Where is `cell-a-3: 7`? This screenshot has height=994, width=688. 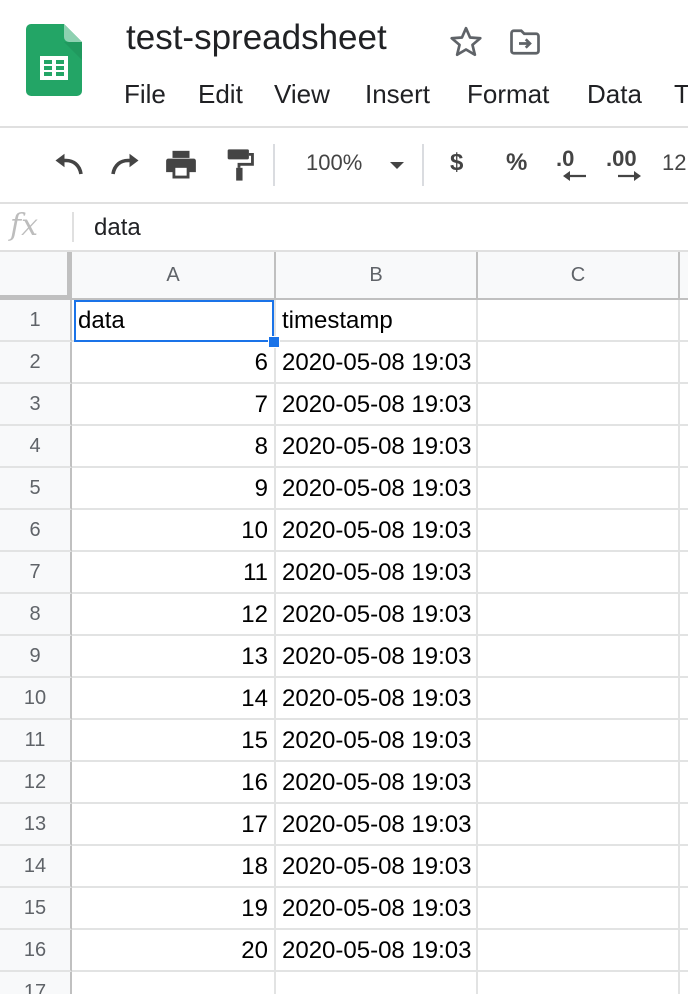 cell-a-3: 7 is located at coordinates (174, 405).